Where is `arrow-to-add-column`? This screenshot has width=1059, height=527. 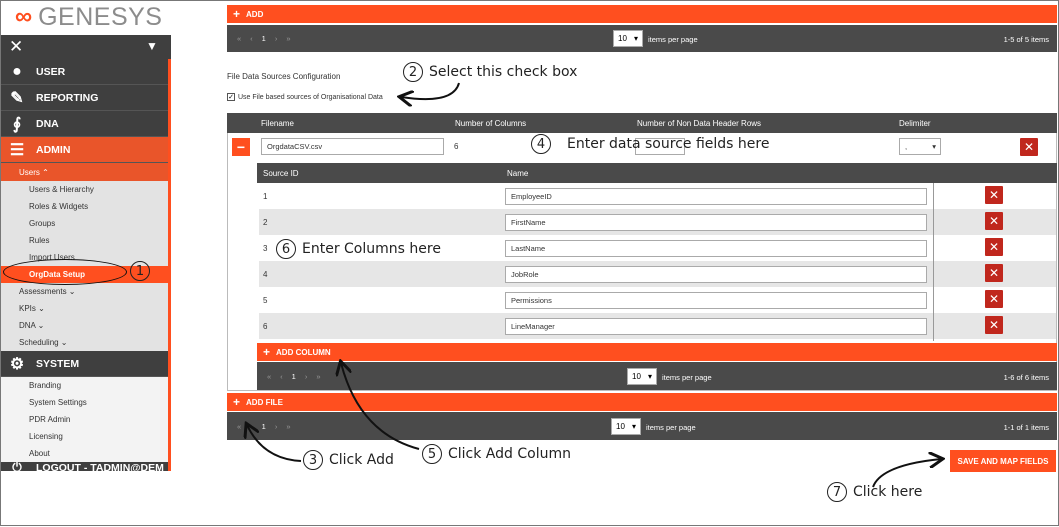
arrow-to-add-column is located at coordinates (380, 406).